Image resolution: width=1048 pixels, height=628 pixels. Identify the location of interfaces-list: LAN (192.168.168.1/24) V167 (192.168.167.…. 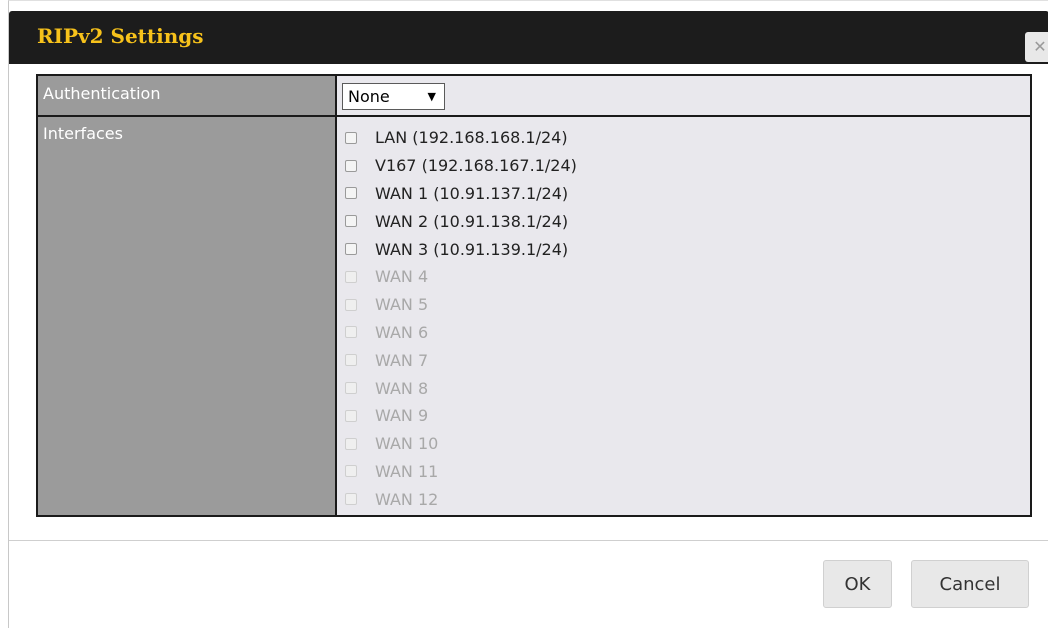
(461, 318).